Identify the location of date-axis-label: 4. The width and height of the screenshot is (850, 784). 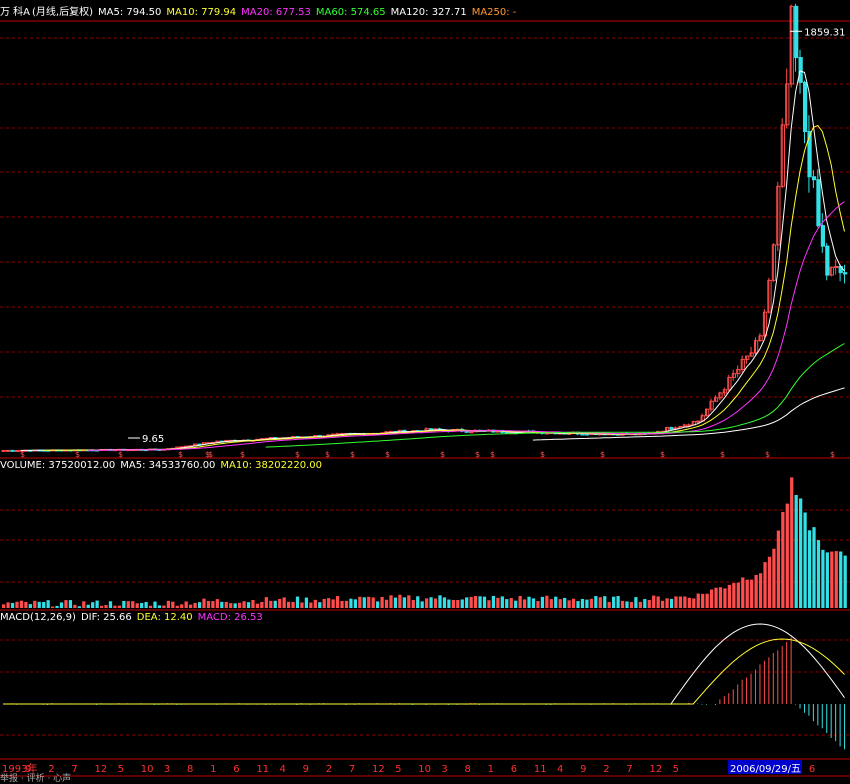
(560, 769).